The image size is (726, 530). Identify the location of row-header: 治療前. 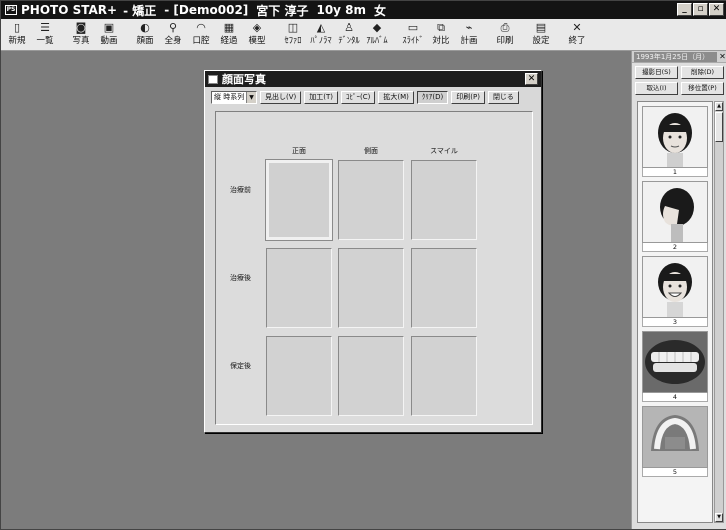
(240, 190).